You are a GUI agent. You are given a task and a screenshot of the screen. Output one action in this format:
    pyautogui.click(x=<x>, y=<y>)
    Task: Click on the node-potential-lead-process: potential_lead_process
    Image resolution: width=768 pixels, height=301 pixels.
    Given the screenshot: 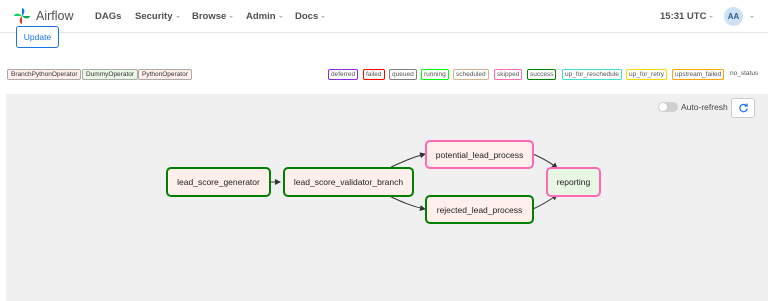 What is the action you would take?
    pyautogui.click(x=479, y=154)
    